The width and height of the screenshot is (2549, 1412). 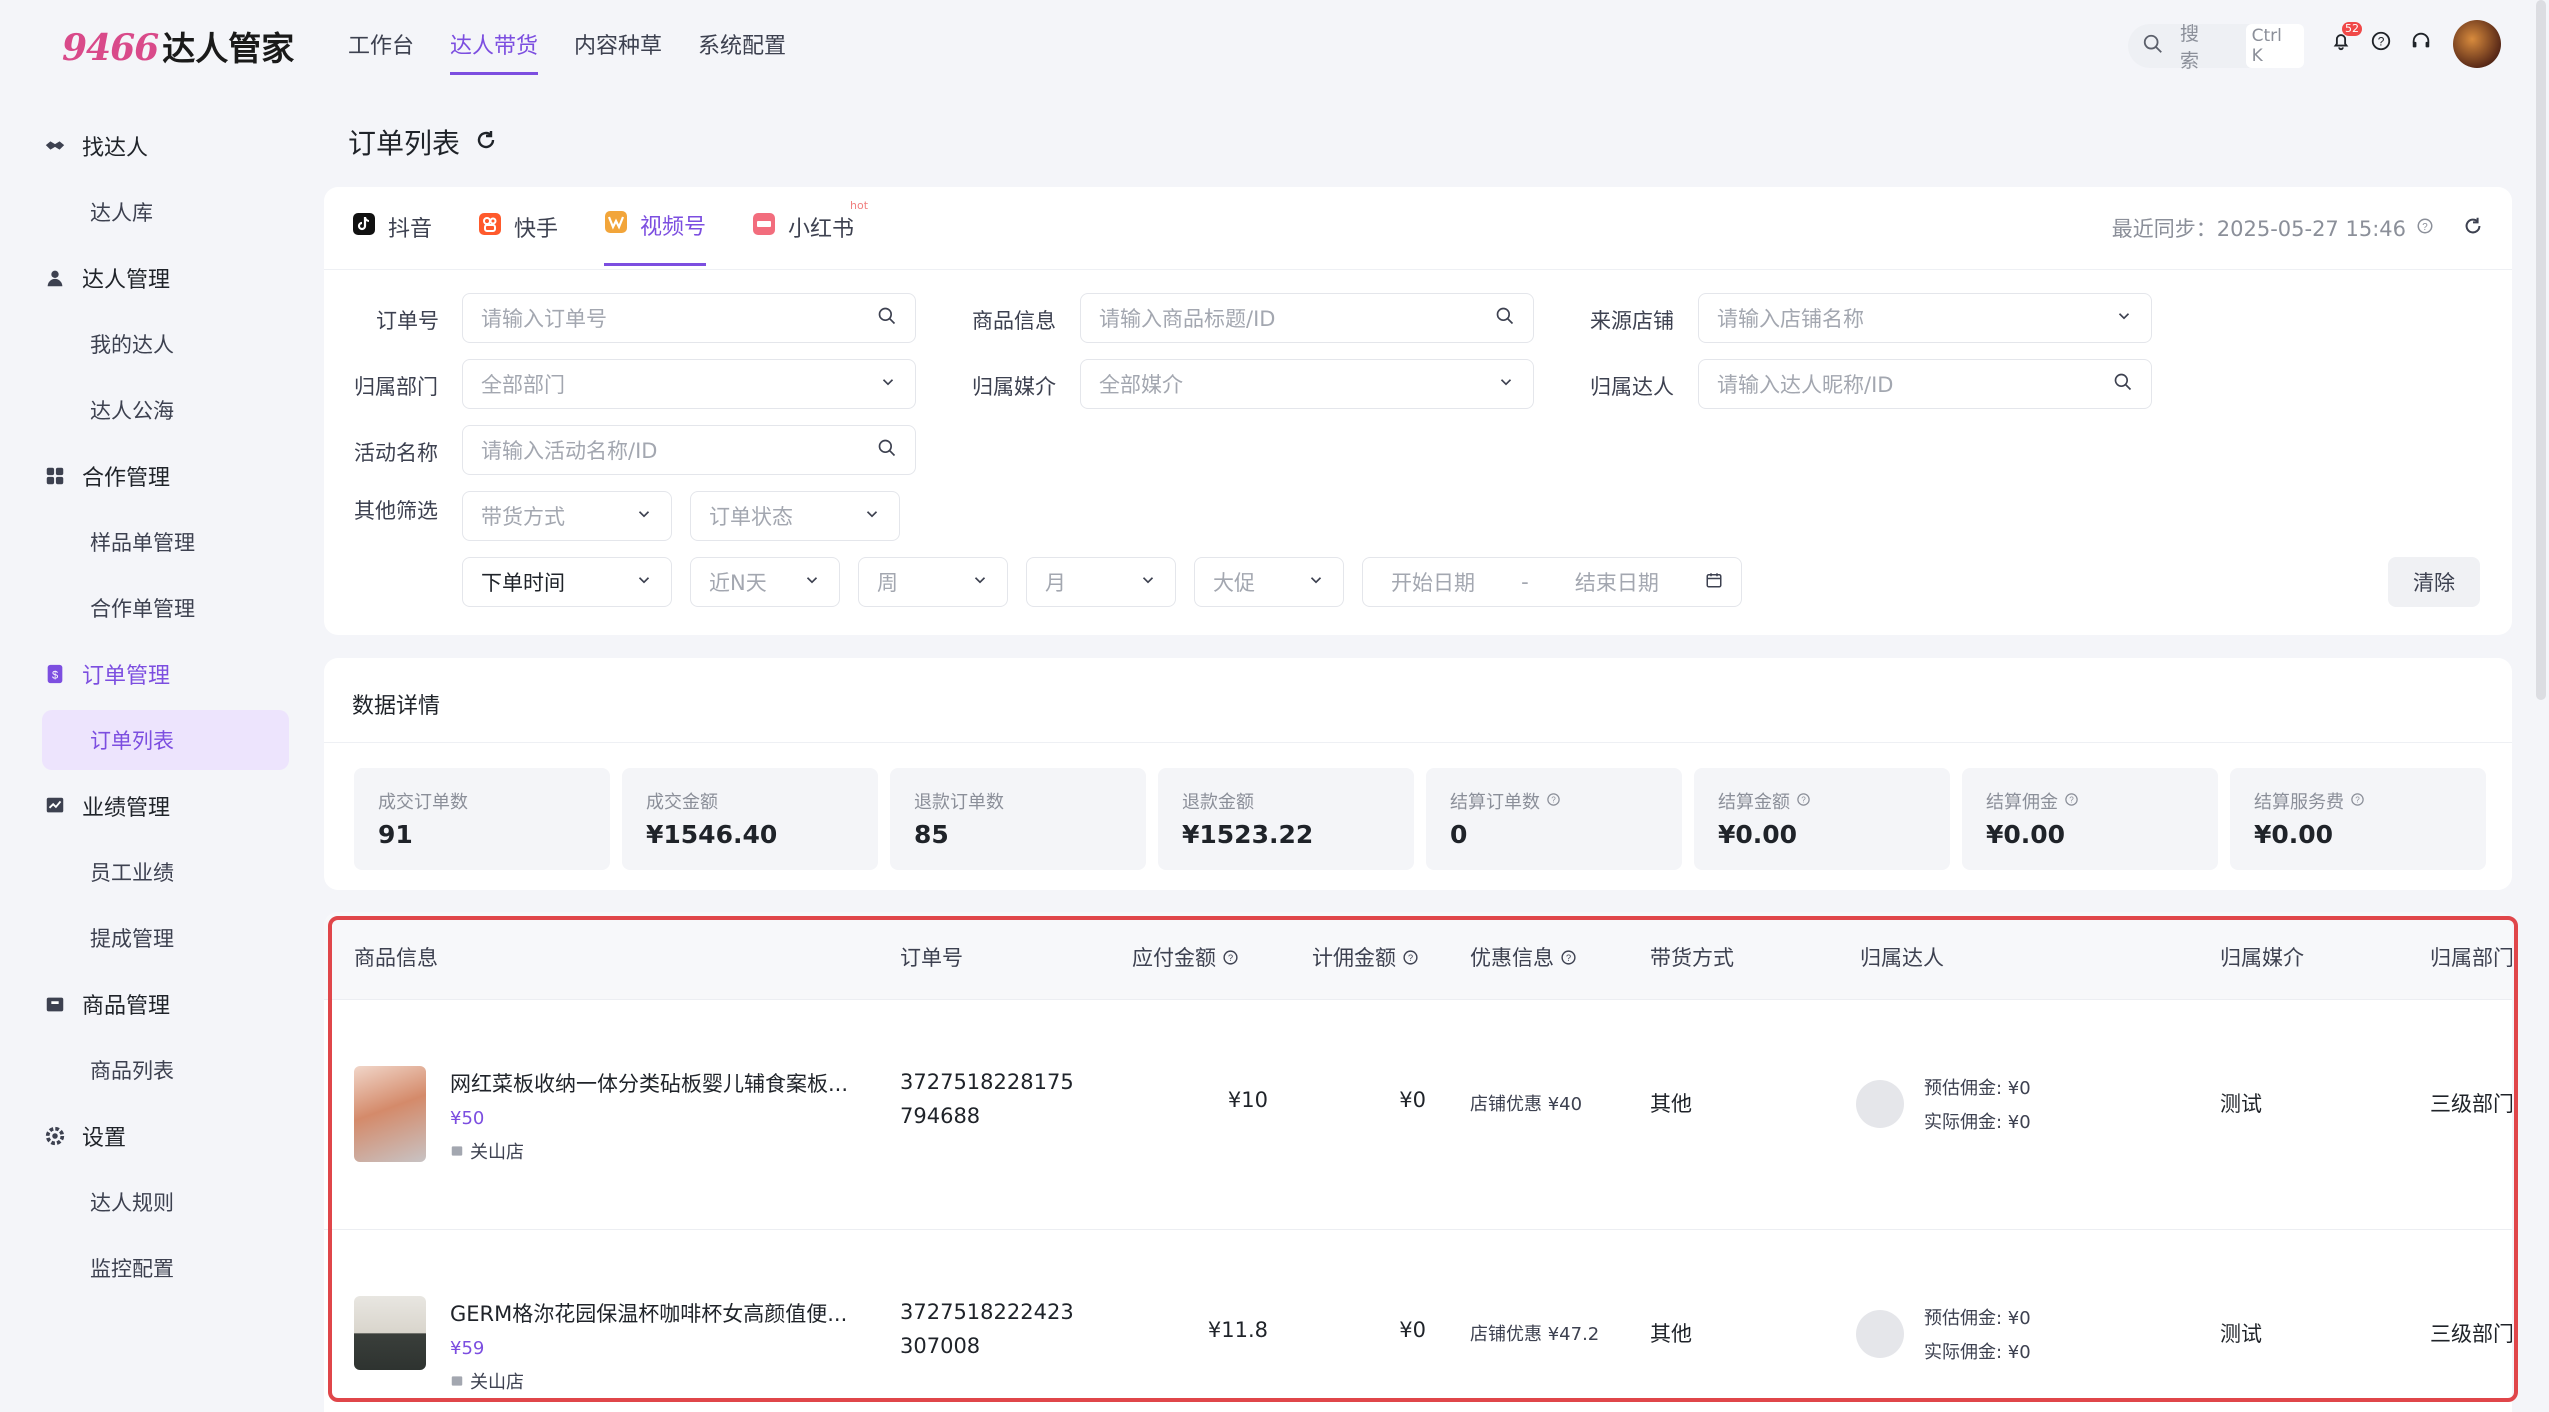 I want to click on sync-icon, so click(x=2473, y=228).